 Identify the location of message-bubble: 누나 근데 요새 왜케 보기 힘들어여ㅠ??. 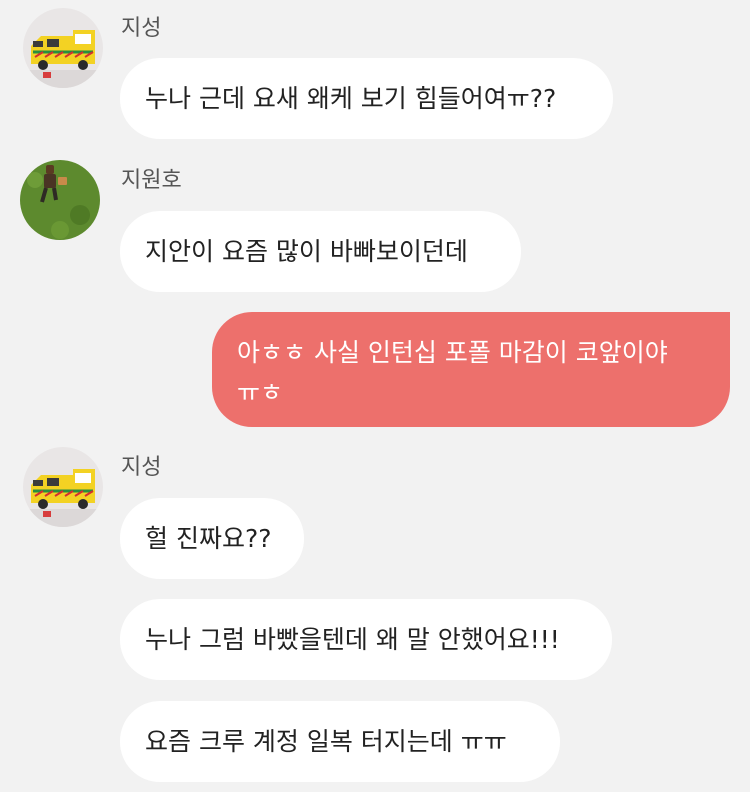
(366, 98).